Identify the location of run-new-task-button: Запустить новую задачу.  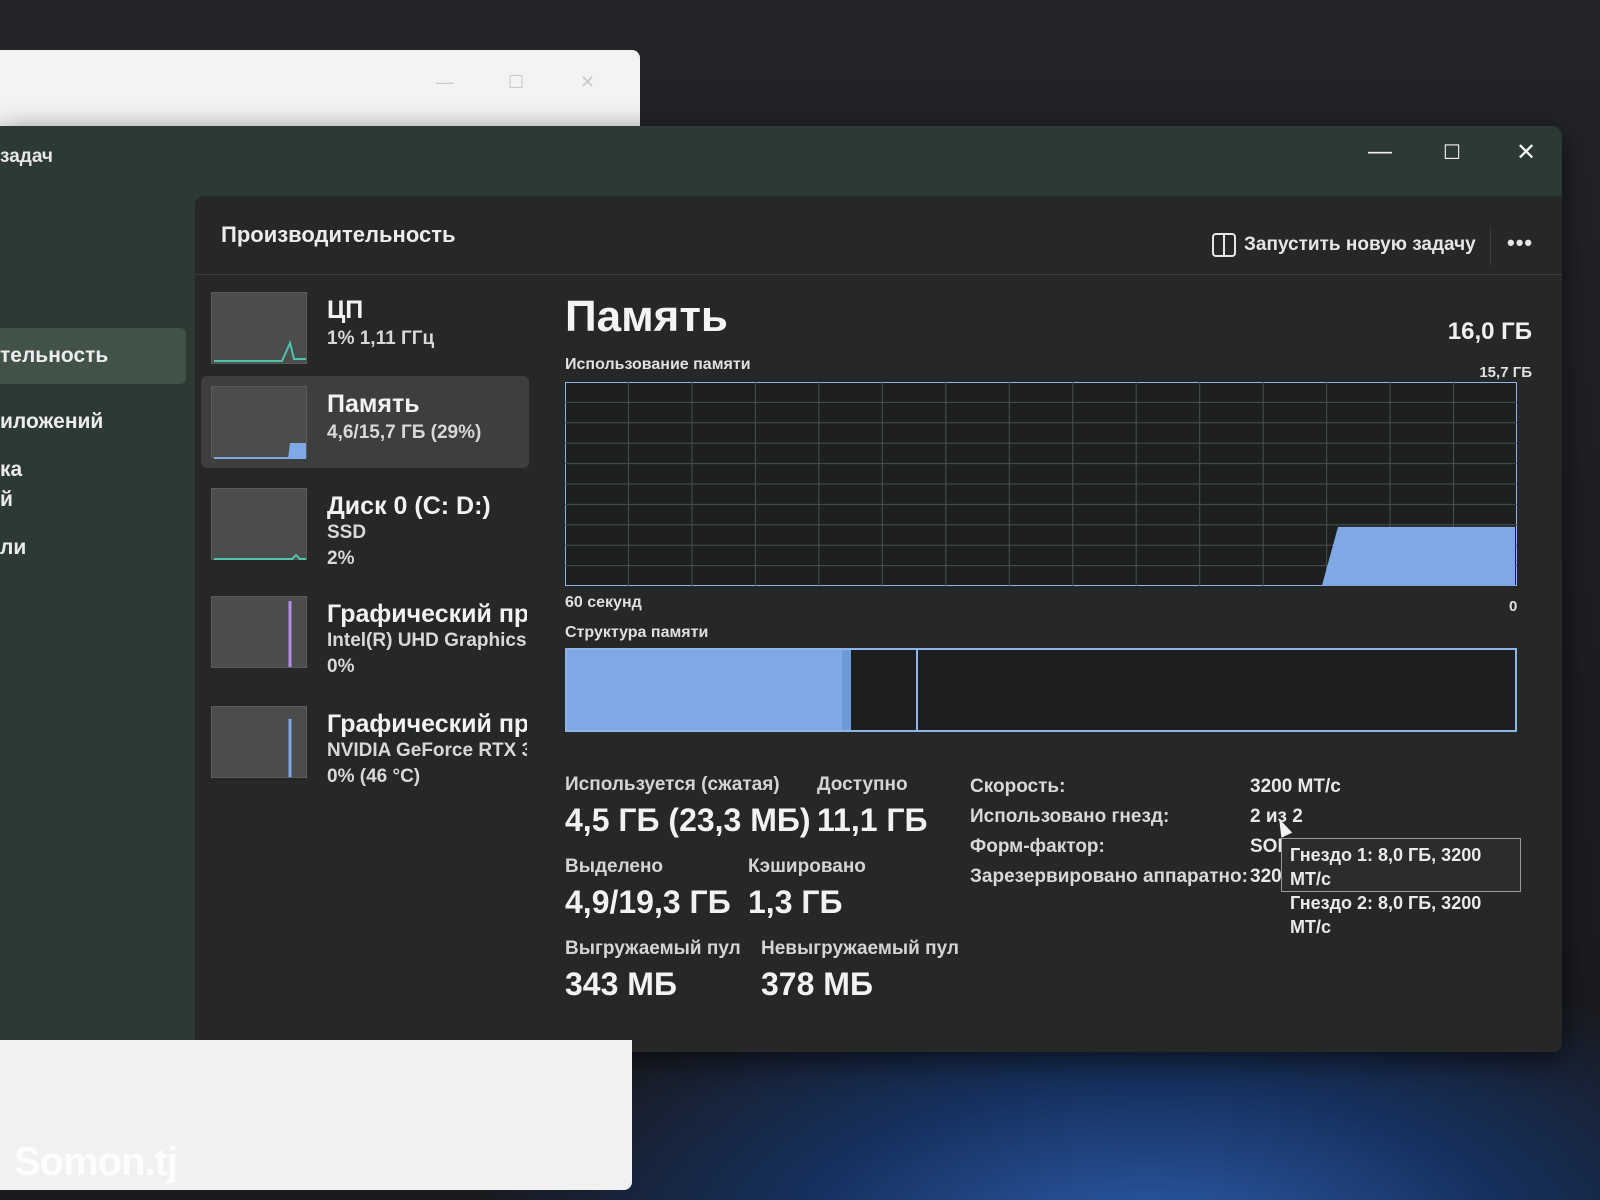
(1344, 245).